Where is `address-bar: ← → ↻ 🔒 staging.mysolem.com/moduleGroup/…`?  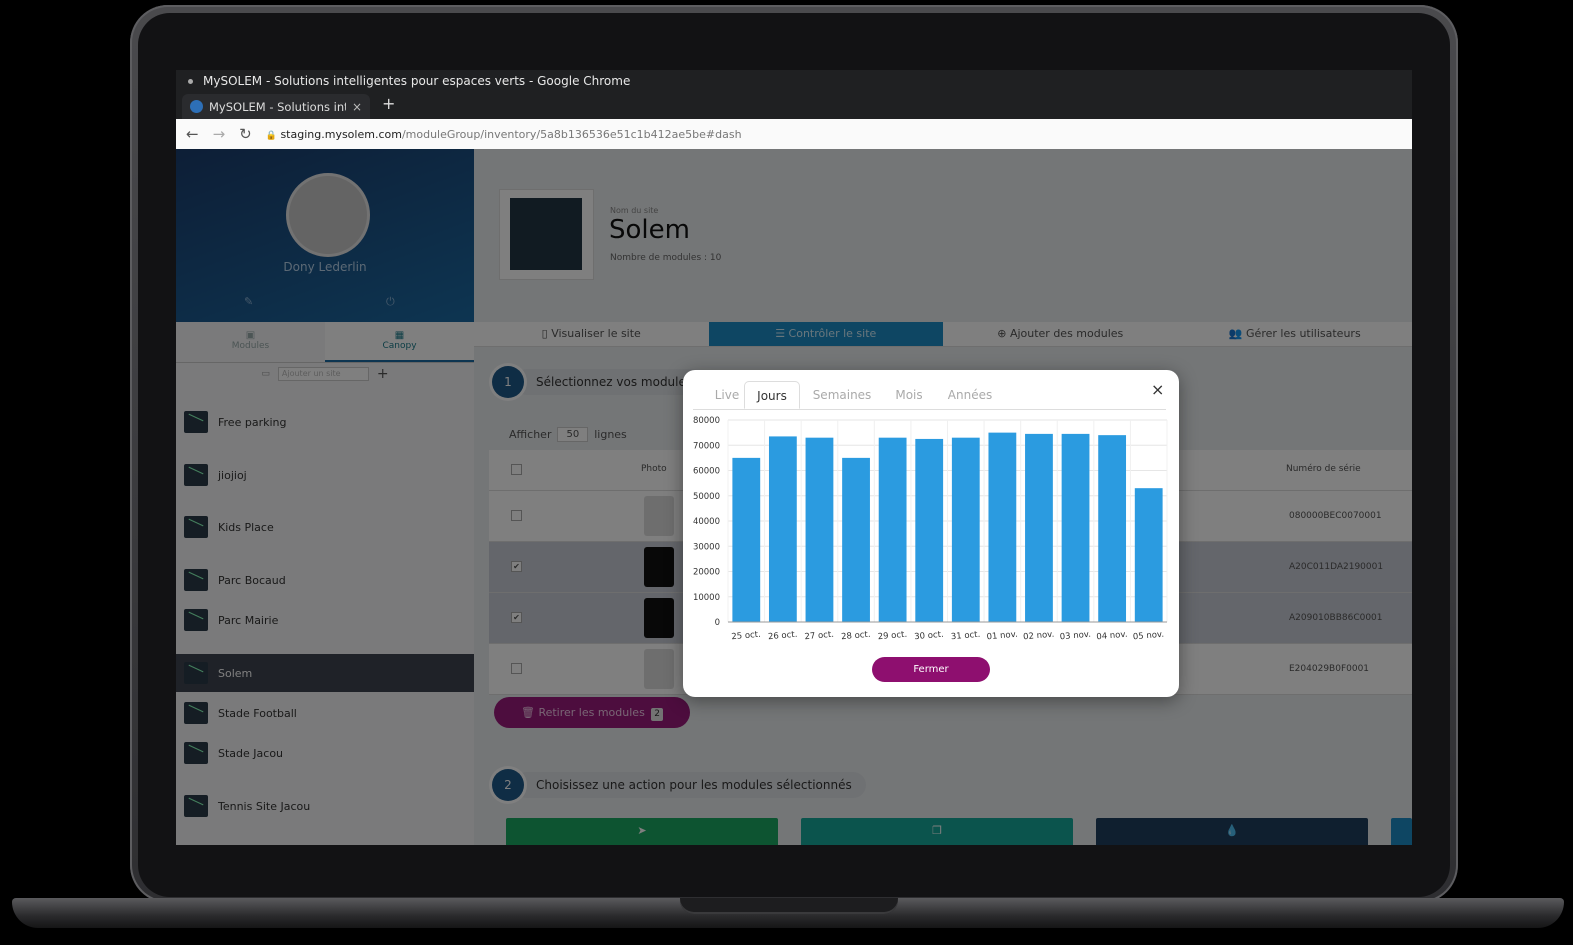 address-bar: ← → ↻ 🔒 staging.mysolem.com/moduleGroup/… is located at coordinates (794, 134).